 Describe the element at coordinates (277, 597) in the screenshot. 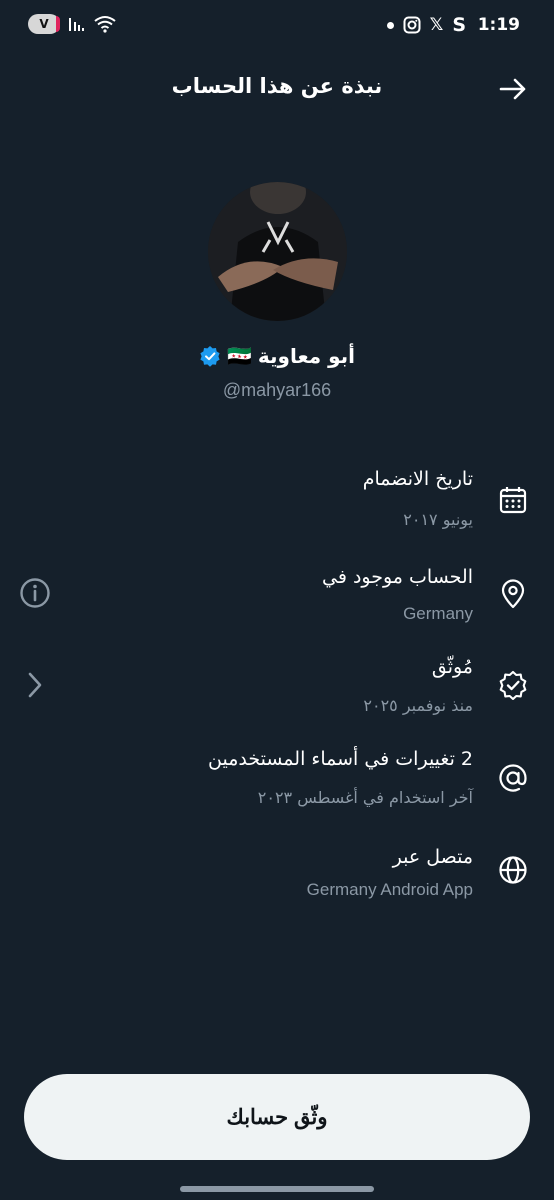

I see `row-account-location: الحساب موجود في Germany` at that location.